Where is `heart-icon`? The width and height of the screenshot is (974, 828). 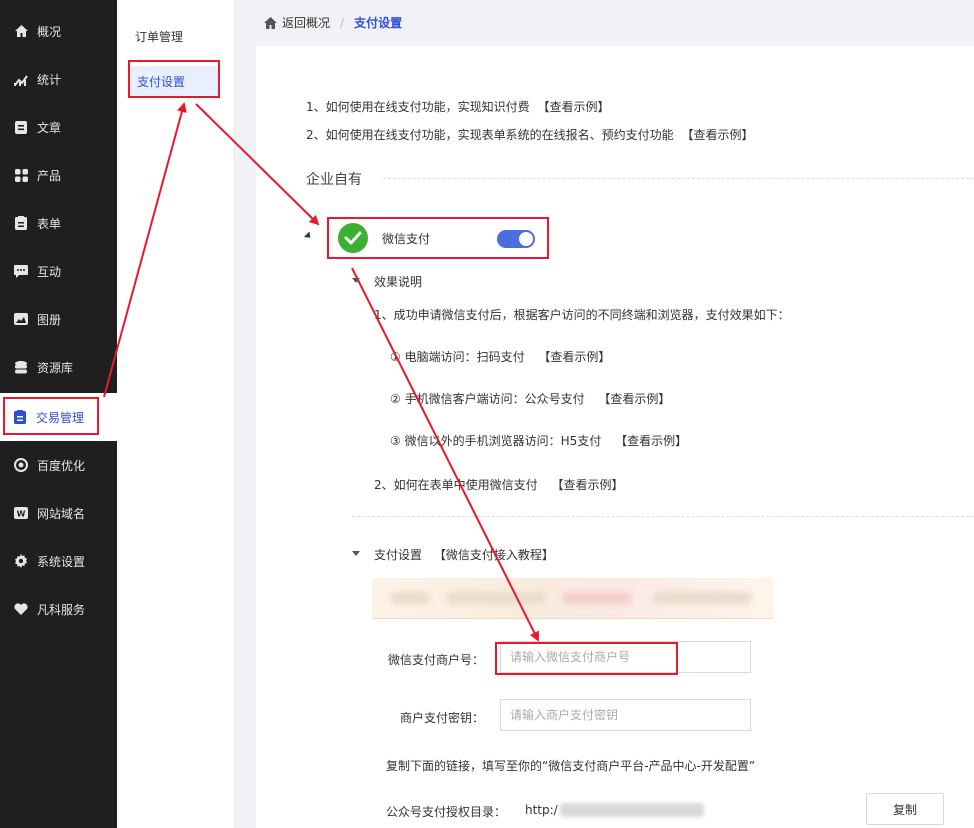
heart-icon is located at coordinates (21, 609).